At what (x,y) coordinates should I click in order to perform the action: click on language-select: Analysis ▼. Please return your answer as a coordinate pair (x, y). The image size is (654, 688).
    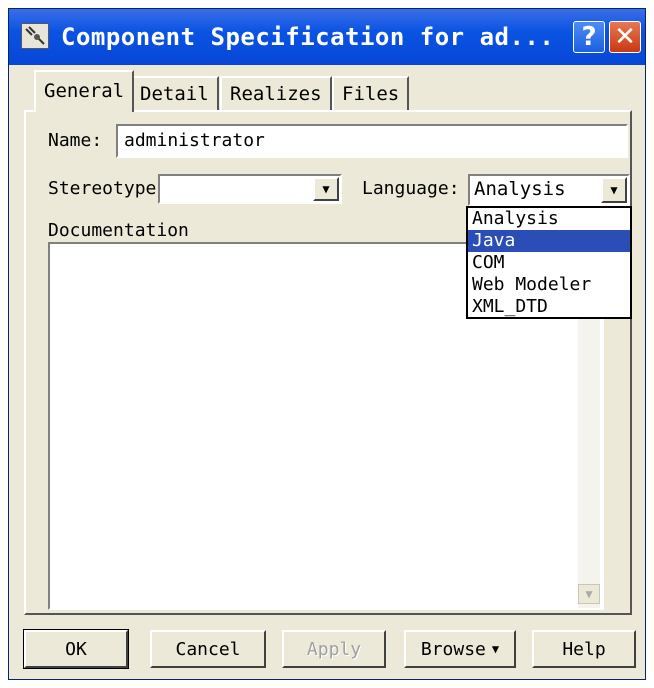
    Looking at the image, I should click on (549, 190).